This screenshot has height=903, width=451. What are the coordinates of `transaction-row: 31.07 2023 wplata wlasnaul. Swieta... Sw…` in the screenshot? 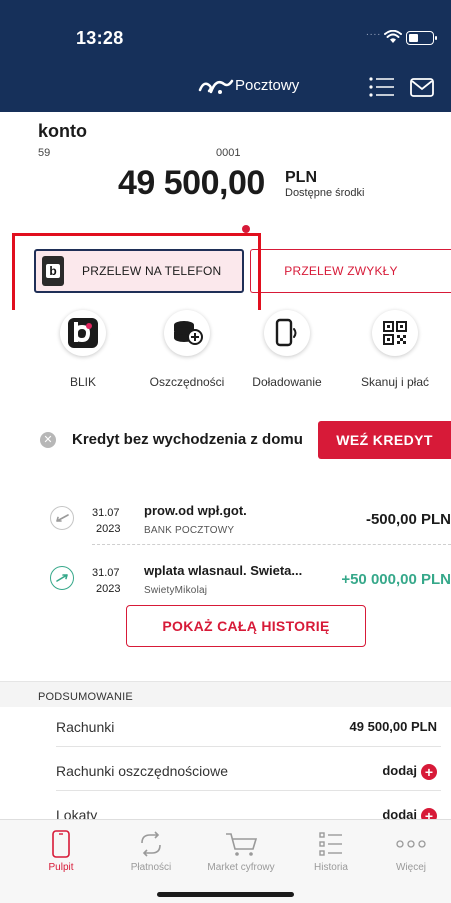 It's located at (242, 579).